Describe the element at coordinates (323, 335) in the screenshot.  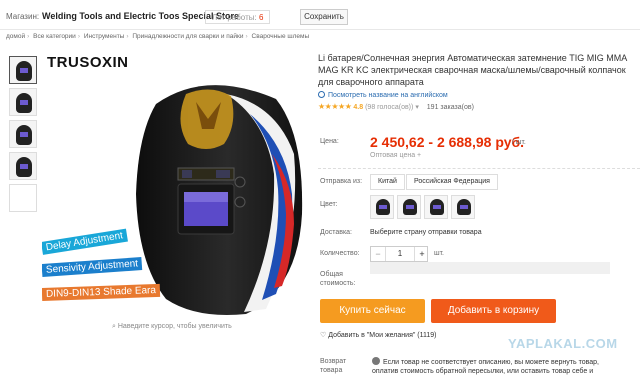
I see `heart-icon: ♡` at that location.